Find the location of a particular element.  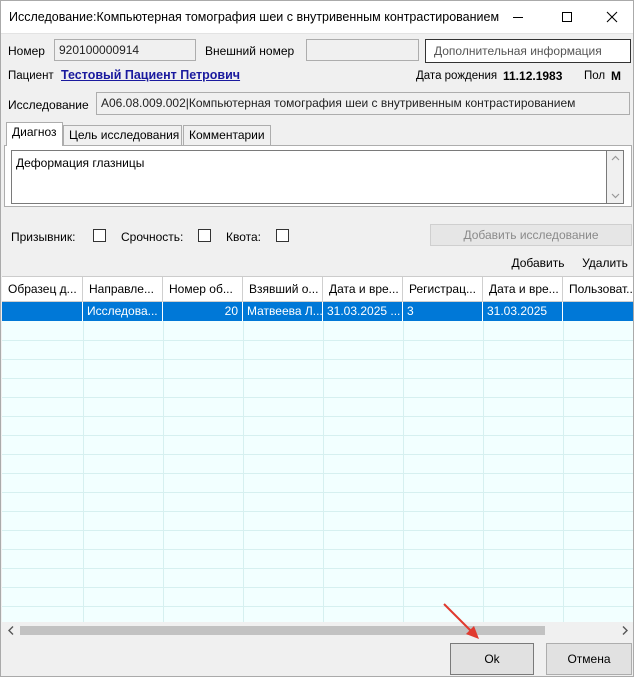

minimize-icon is located at coordinates (518, 17).